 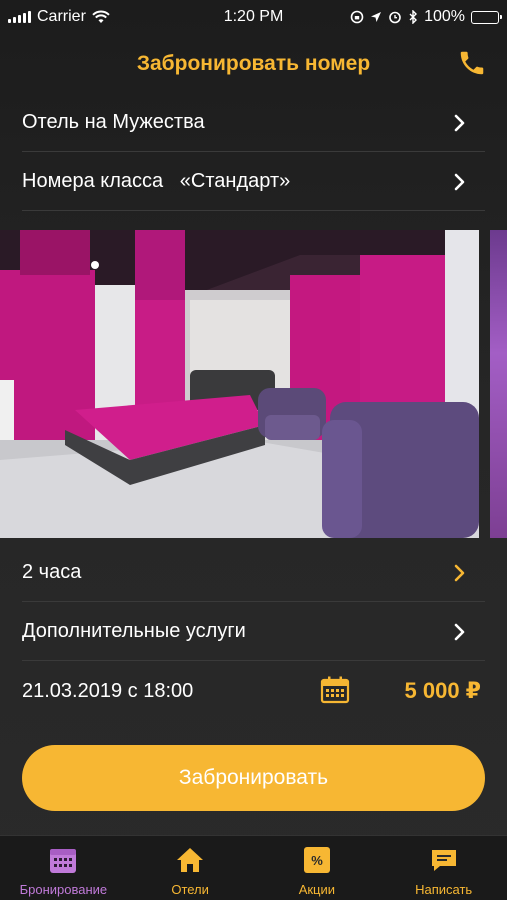 What do you see at coordinates (253, 123) in the screenshot?
I see `hotel-select-row: Отель на Мужества` at bounding box center [253, 123].